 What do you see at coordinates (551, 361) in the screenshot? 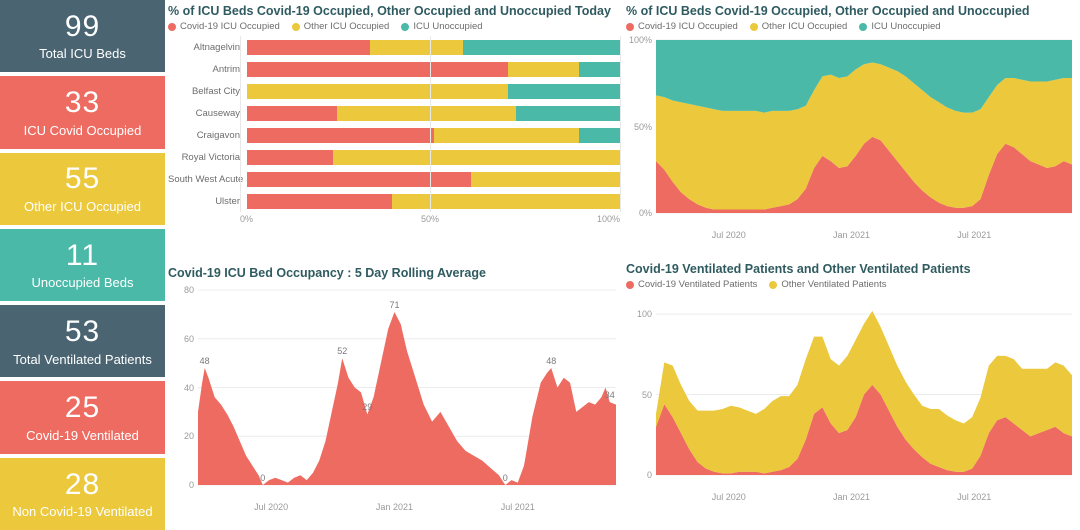
I see `data-label: 48` at bounding box center [551, 361].